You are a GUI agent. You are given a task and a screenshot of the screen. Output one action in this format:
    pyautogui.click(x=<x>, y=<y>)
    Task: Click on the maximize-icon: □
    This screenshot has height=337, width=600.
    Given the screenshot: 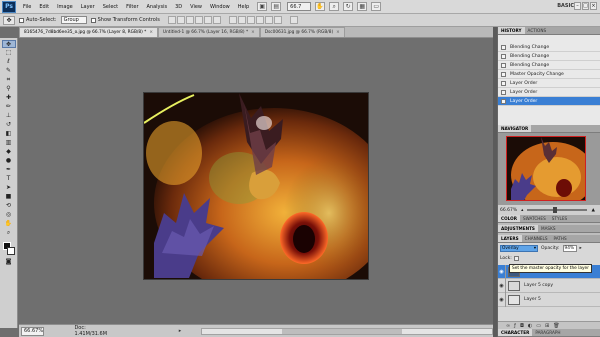 What is the action you would take?
    pyautogui.click(x=585, y=6)
    